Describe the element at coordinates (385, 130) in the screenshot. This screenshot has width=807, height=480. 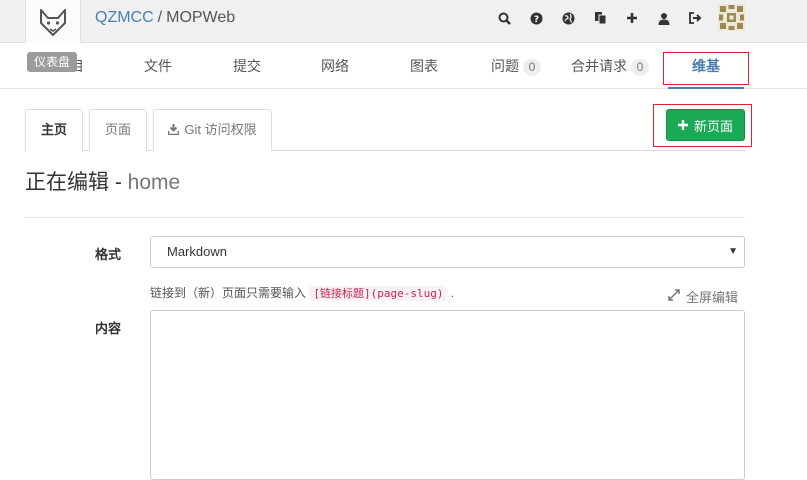
I see `wiki-tabs: 主页 页面 Git 访问权限` at that location.